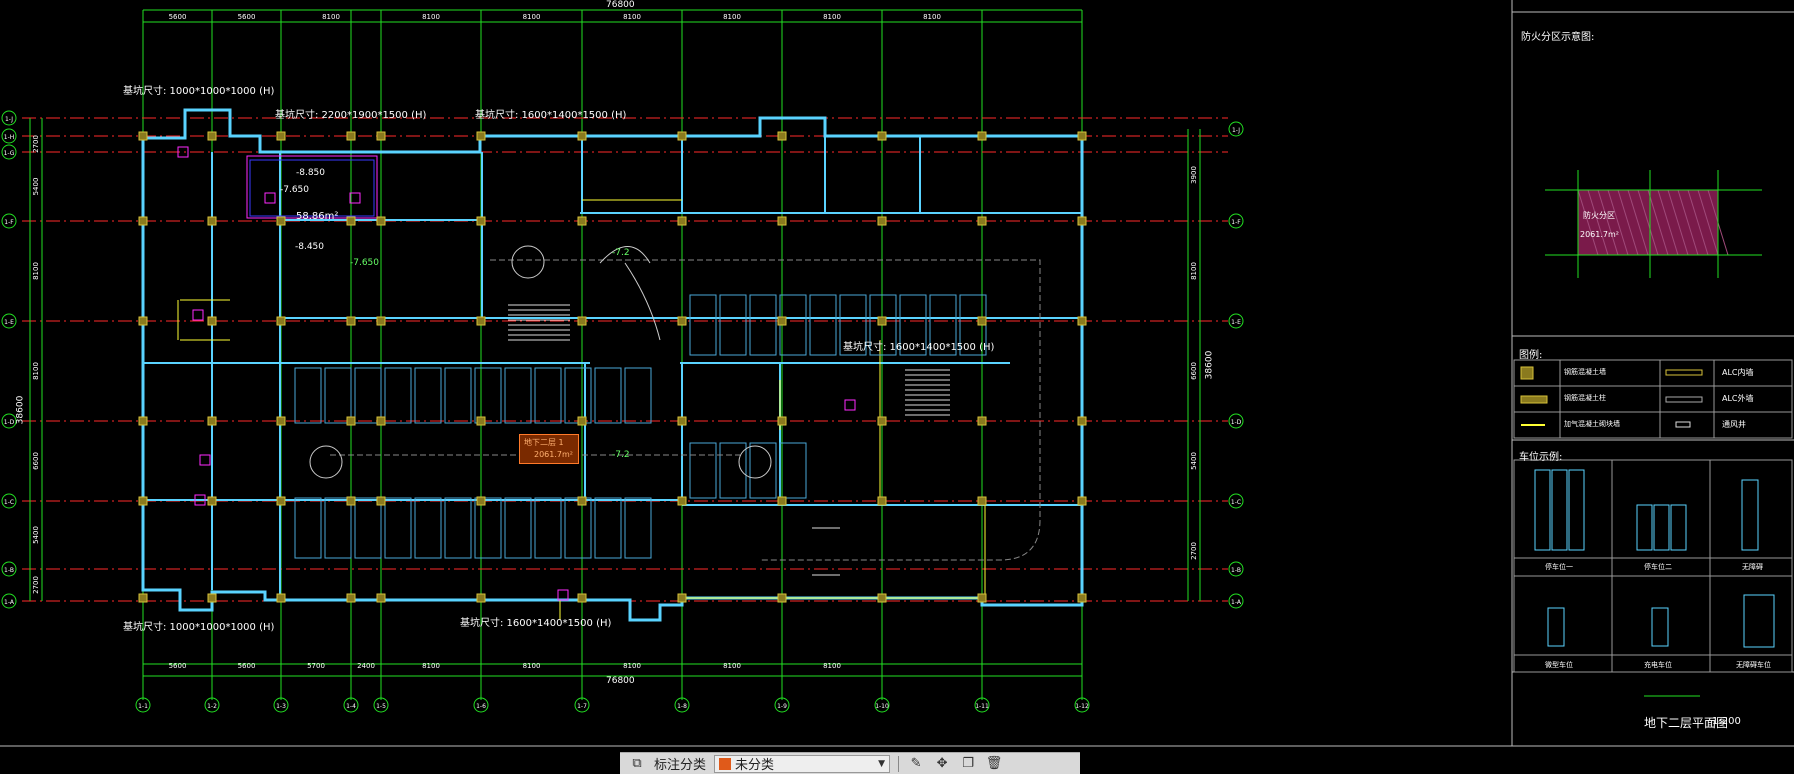 The height and width of the screenshot is (774, 1794). What do you see at coordinates (317, 216) in the screenshot?
I see `room-area-label: 58.86m²` at bounding box center [317, 216].